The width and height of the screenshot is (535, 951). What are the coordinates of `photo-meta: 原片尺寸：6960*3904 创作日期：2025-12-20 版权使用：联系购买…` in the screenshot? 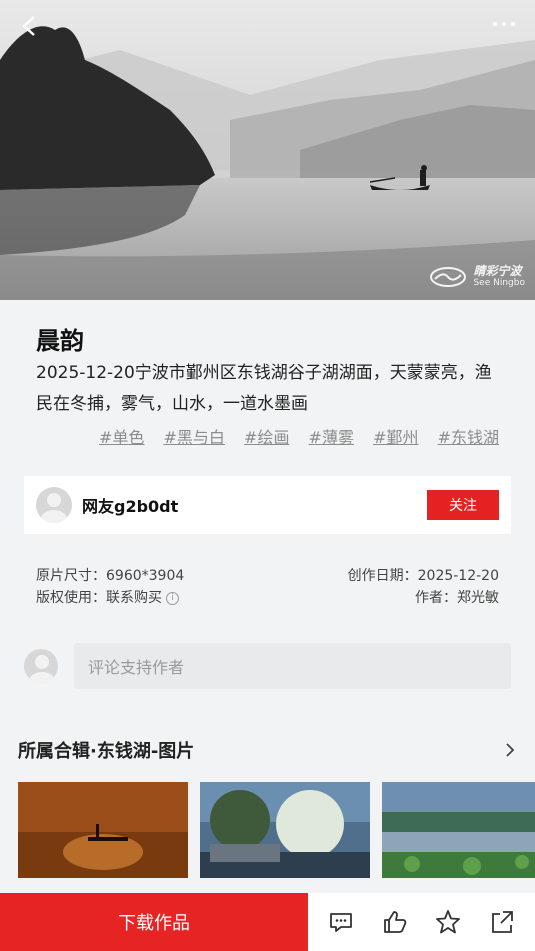 It's located at (267, 587).